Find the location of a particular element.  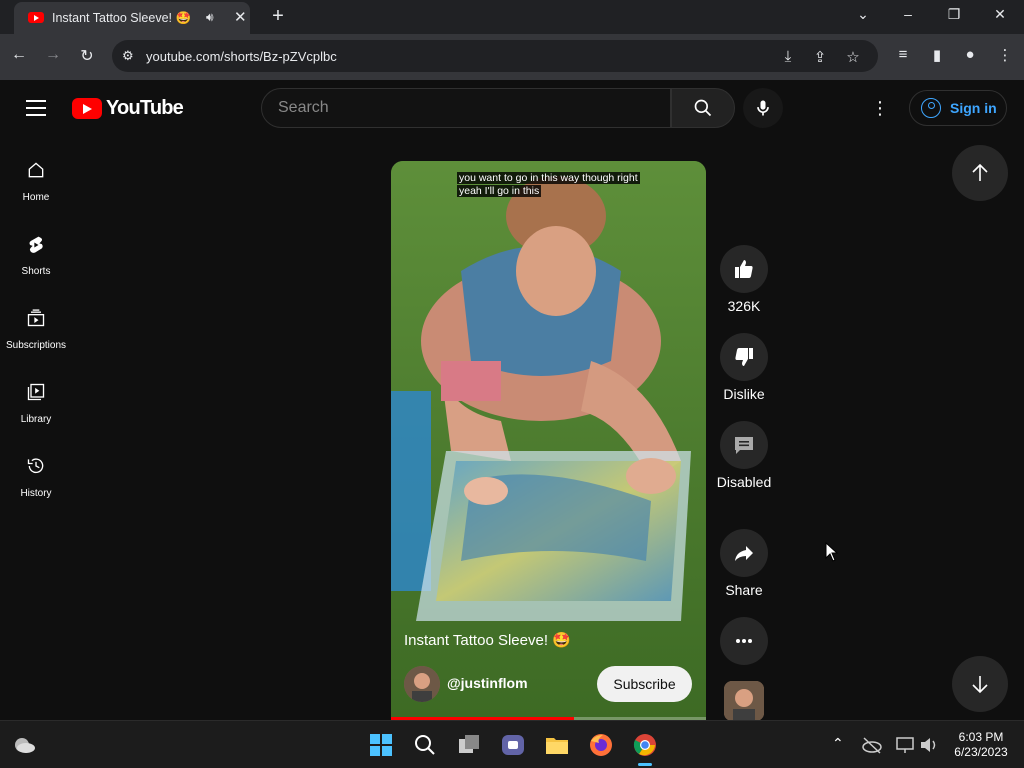

media-controls-icon: ≡ is located at coordinates (903, 54).